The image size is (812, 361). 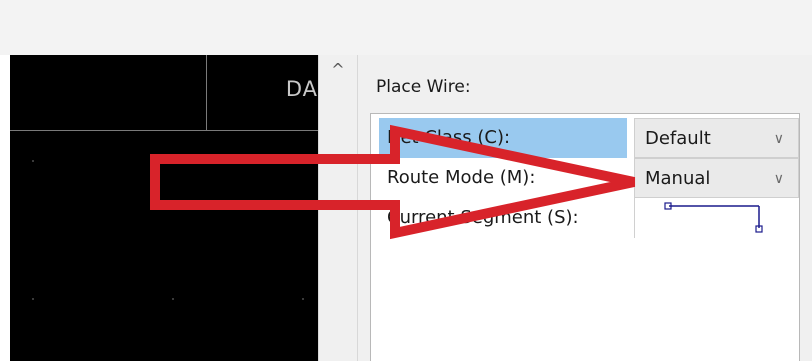 I want to click on sheet-title-label: DA, so click(x=301, y=89).